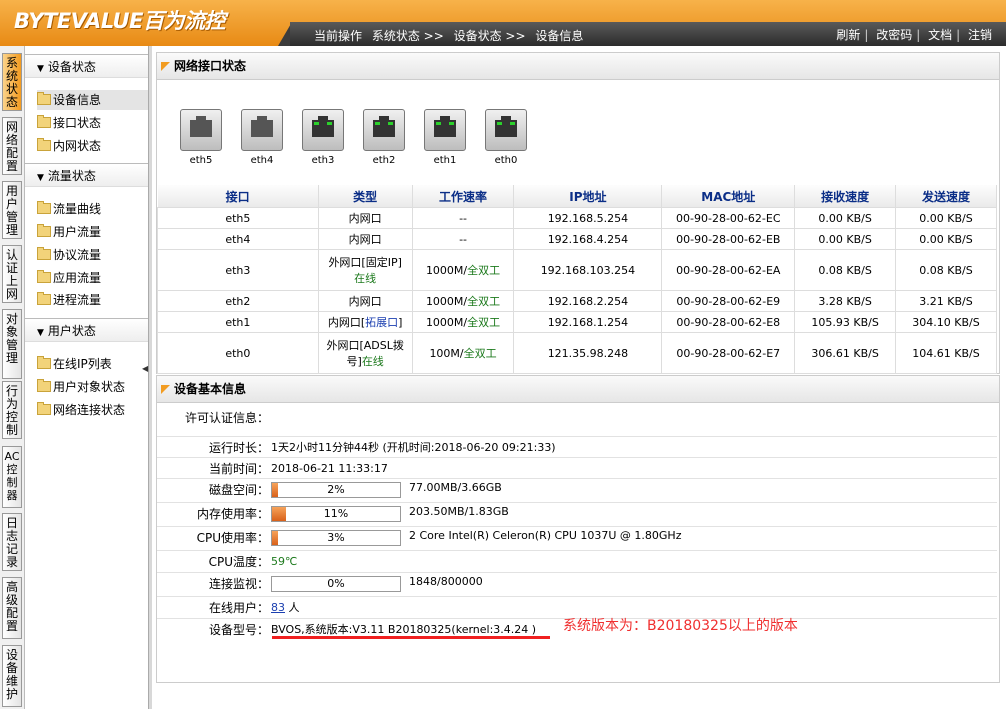 This screenshot has width=1006, height=709. Describe the element at coordinates (588, 353) in the screenshot. I see `cell-ip: 121.35.98.248` at that location.